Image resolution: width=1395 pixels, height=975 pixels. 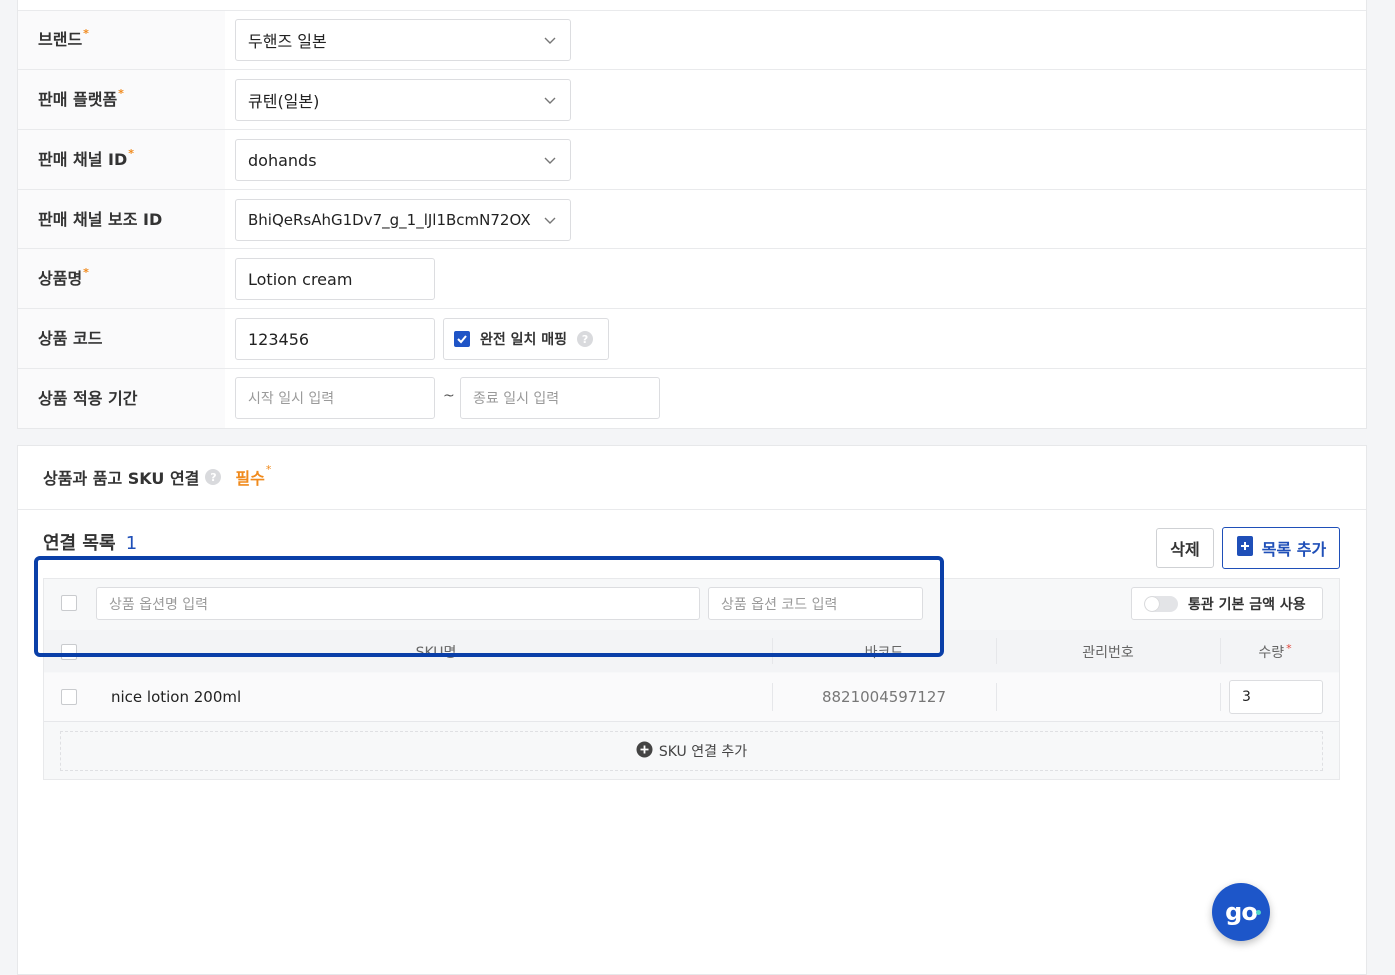 I want to click on customs-toggle-group: 통관 기본 금액 사용, so click(x=1227, y=603).